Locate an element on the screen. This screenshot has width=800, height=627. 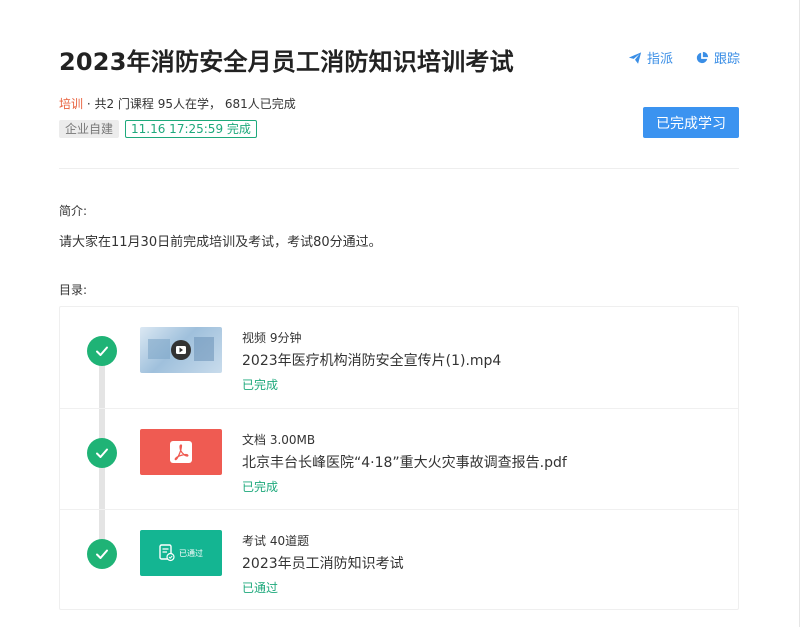
video-thumbnail is located at coordinates (181, 350).